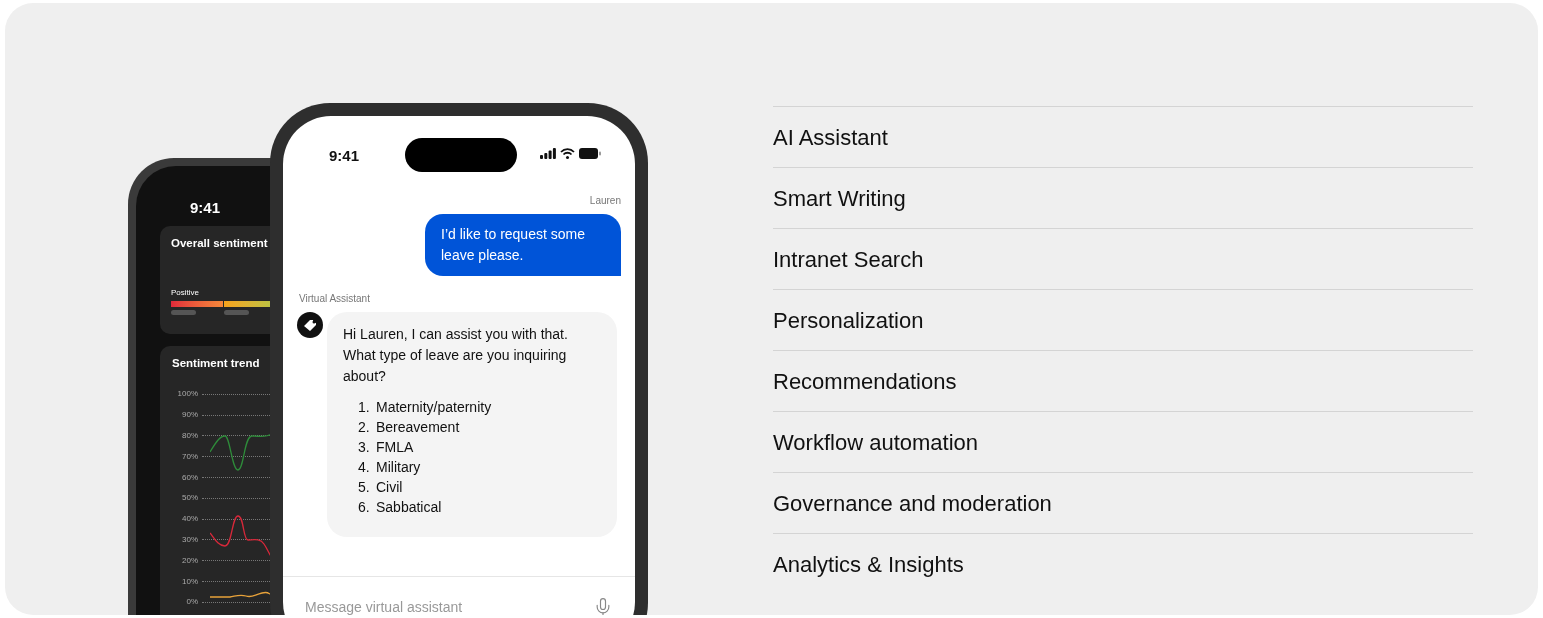 The image size is (1543, 618). I want to click on feature-link: Recommendations, so click(1123, 380).